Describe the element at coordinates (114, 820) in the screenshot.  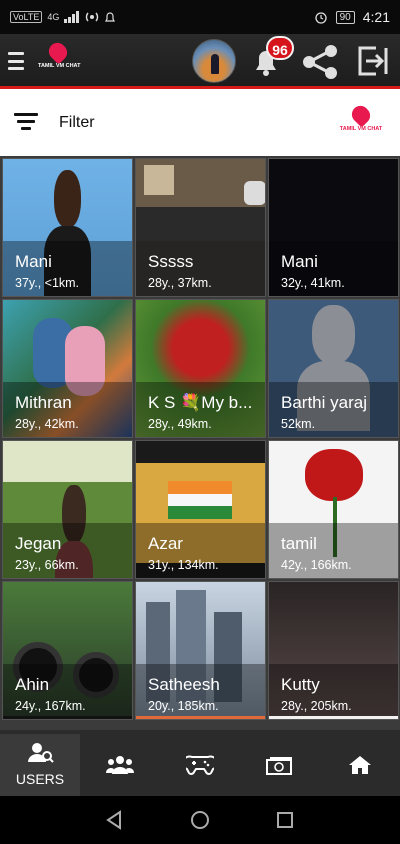
I see `back-icon` at that location.